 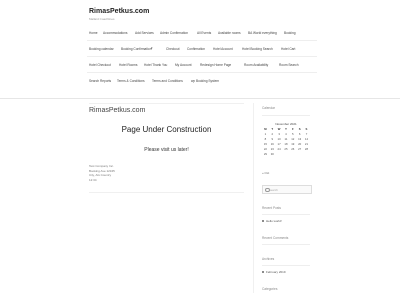 What do you see at coordinates (271, 208) in the screenshot?
I see `recent-posts-title: Recent Posts` at bounding box center [271, 208].